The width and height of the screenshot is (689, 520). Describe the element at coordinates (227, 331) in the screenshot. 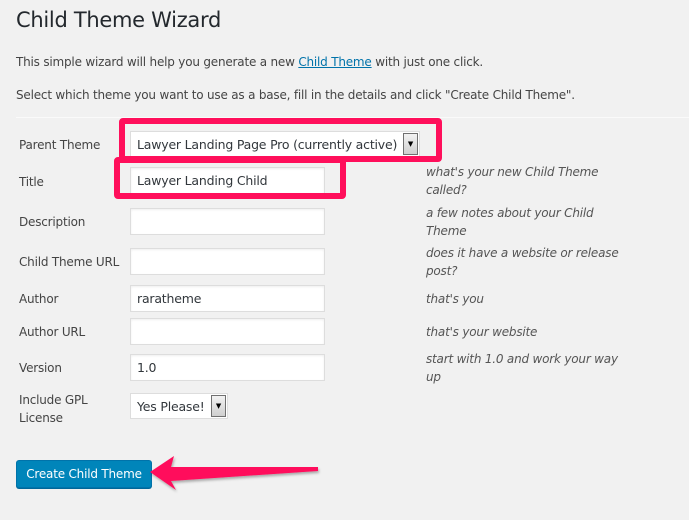

I see `author-url-input` at that location.